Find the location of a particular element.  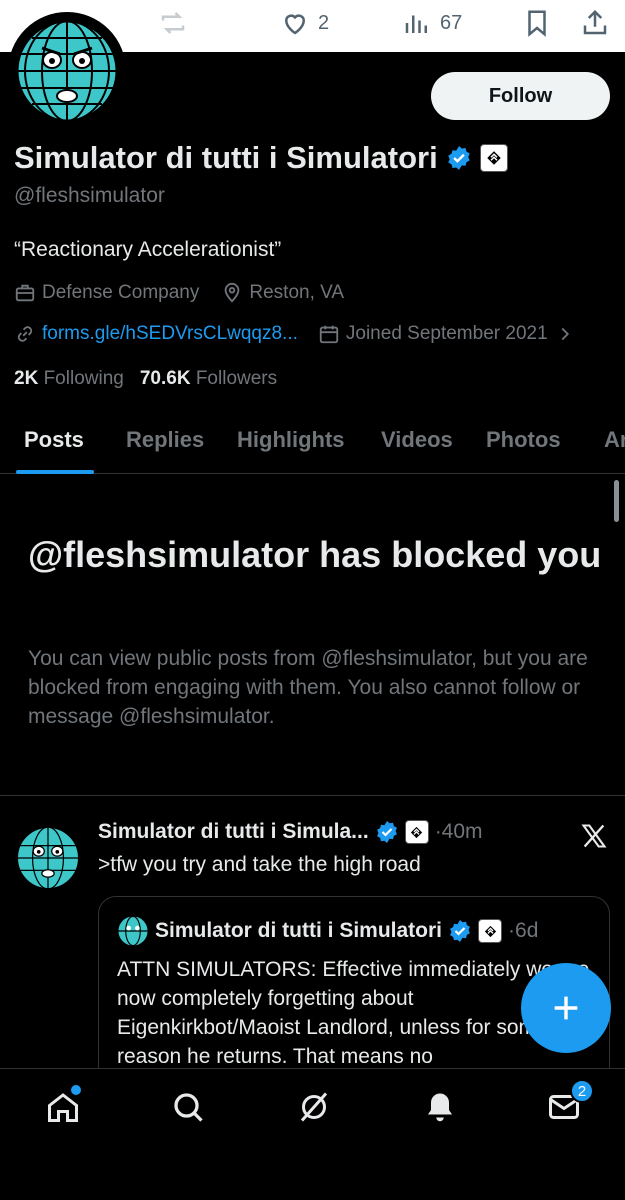

briefcase-icon is located at coordinates (25, 293).